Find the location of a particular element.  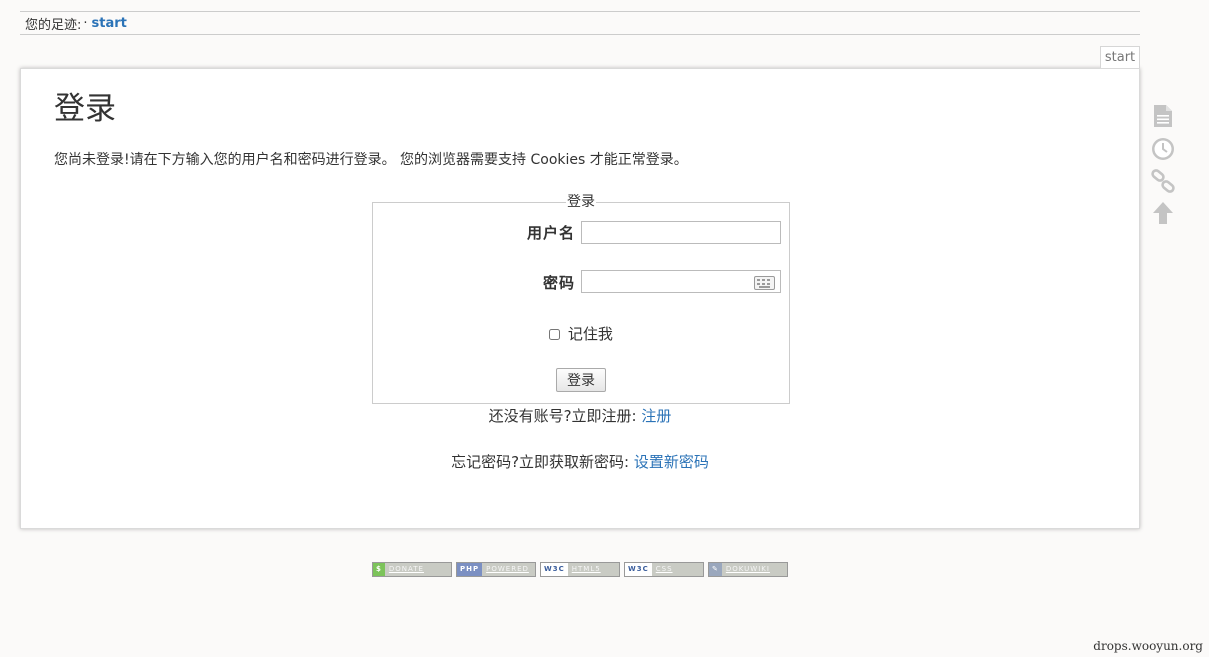

page-id-tab: start is located at coordinates (1120, 57).